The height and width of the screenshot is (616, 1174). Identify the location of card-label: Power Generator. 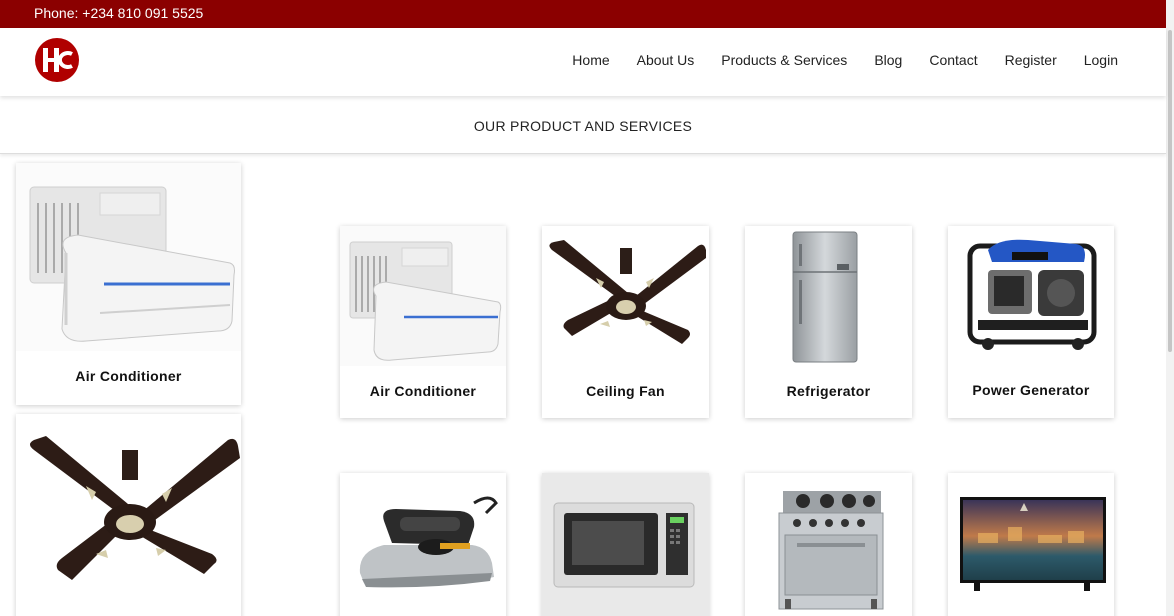
(1031, 390).